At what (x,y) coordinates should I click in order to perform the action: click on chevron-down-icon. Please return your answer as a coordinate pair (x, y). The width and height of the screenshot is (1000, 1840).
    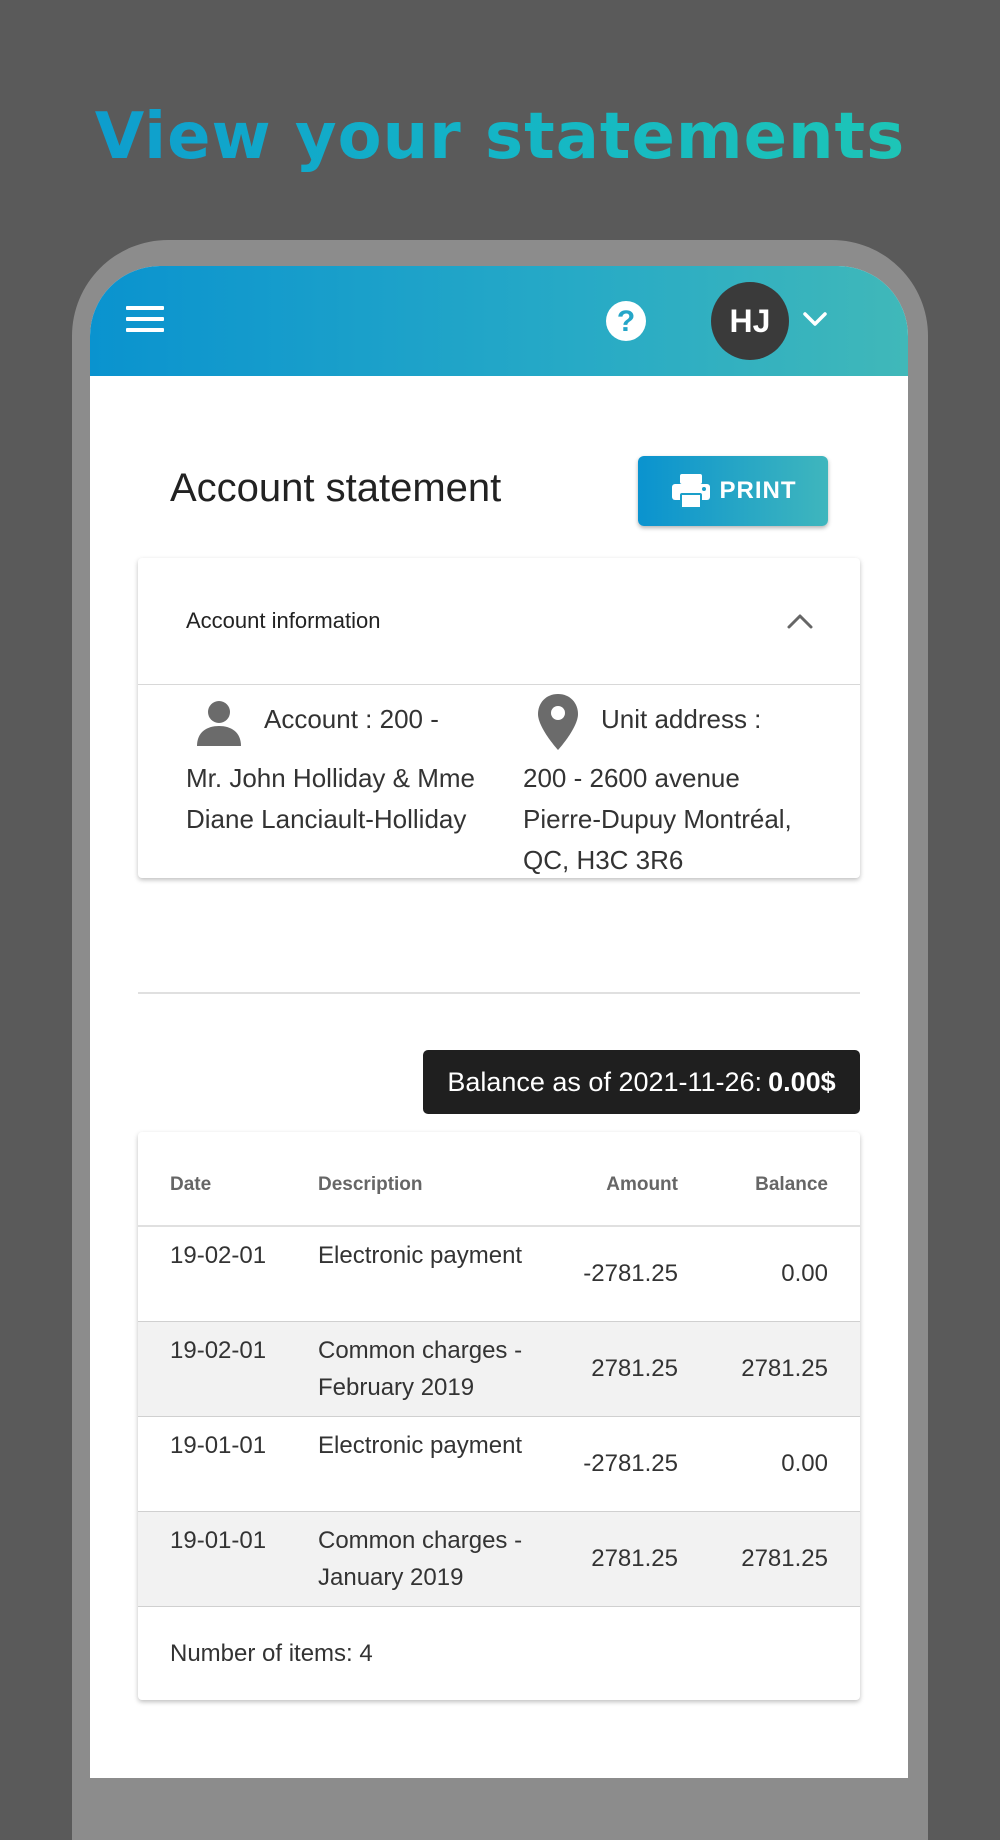
    Looking at the image, I should click on (815, 319).